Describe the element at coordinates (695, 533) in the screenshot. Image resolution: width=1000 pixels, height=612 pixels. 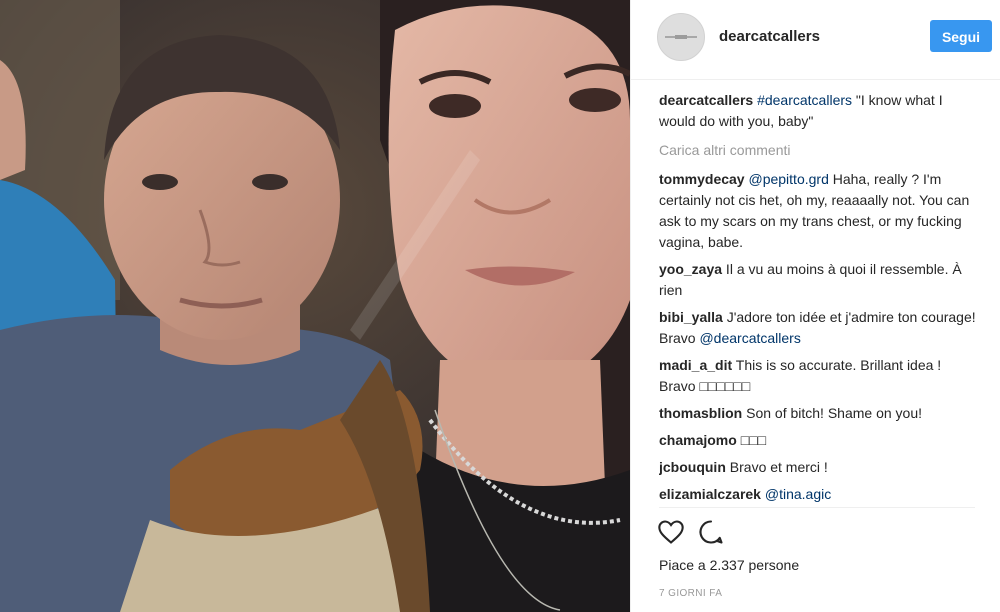
I see `action-bar` at that location.